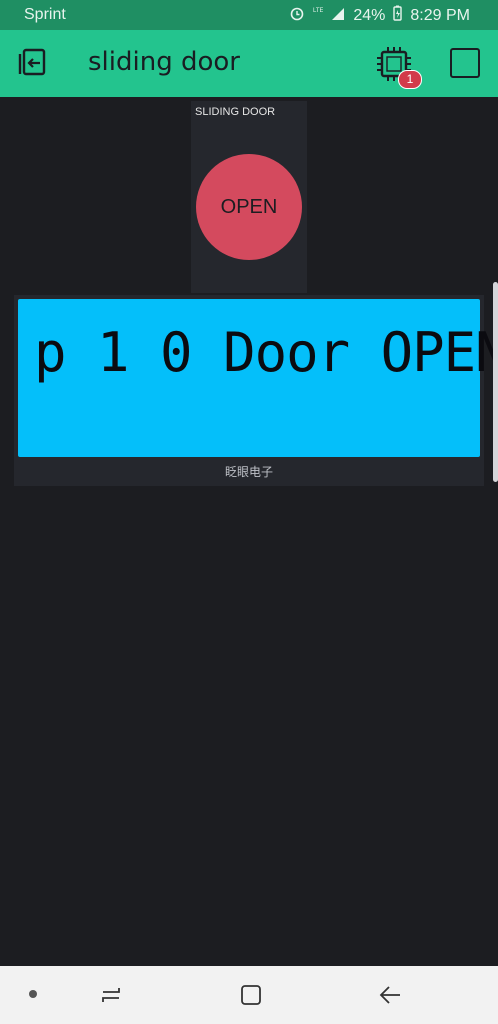  What do you see at coordinates (249, 15) in the screenshot?
I see `status-bar: Sprint LTE 24% 8:29 PM` at bounding box center [249, 15].